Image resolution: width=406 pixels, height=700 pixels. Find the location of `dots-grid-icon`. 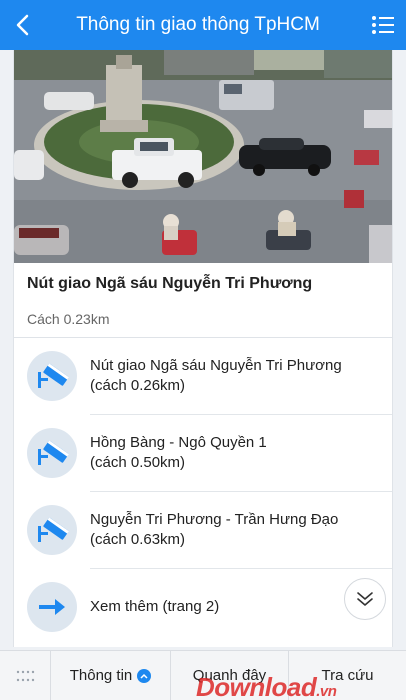

dots-grid-icon is located at coordinates (25, 675).